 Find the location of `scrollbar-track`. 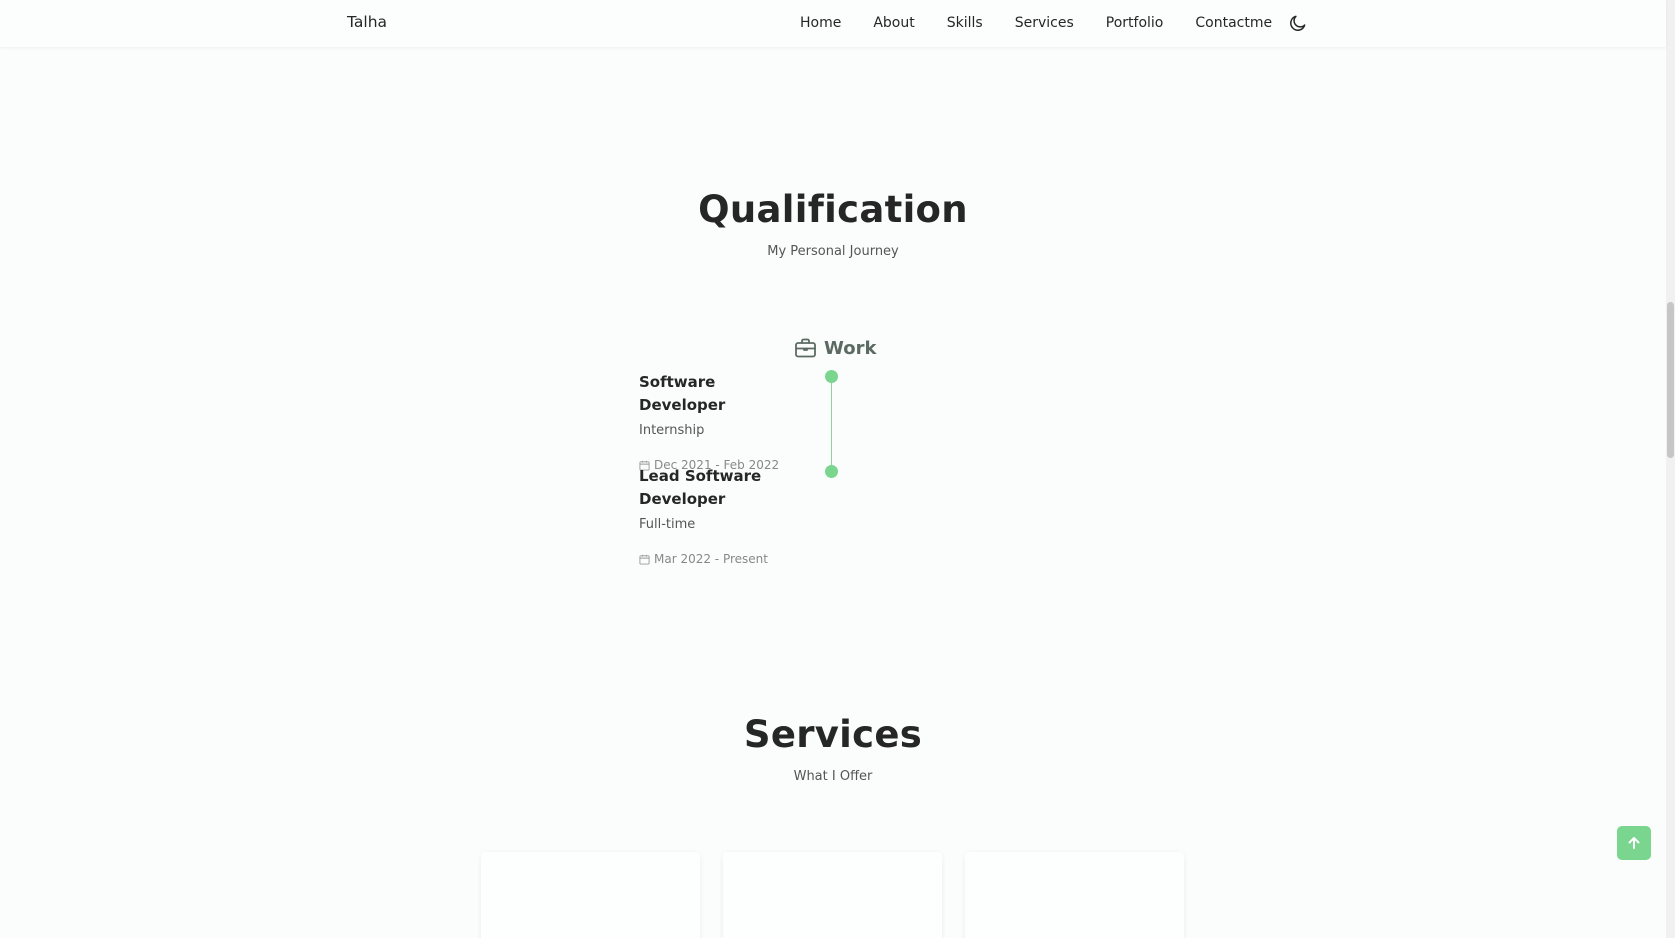

scrollbar-track is located at coordinates (1670, 469).